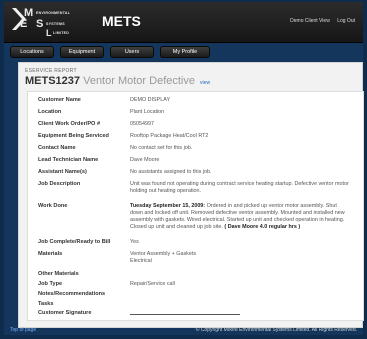 The image size is (367, 339). What do you see at coordinates (150, 100) in the screenshot?
I see `field-value: DEMO DISPLAY` at bounding box center [150, 100].